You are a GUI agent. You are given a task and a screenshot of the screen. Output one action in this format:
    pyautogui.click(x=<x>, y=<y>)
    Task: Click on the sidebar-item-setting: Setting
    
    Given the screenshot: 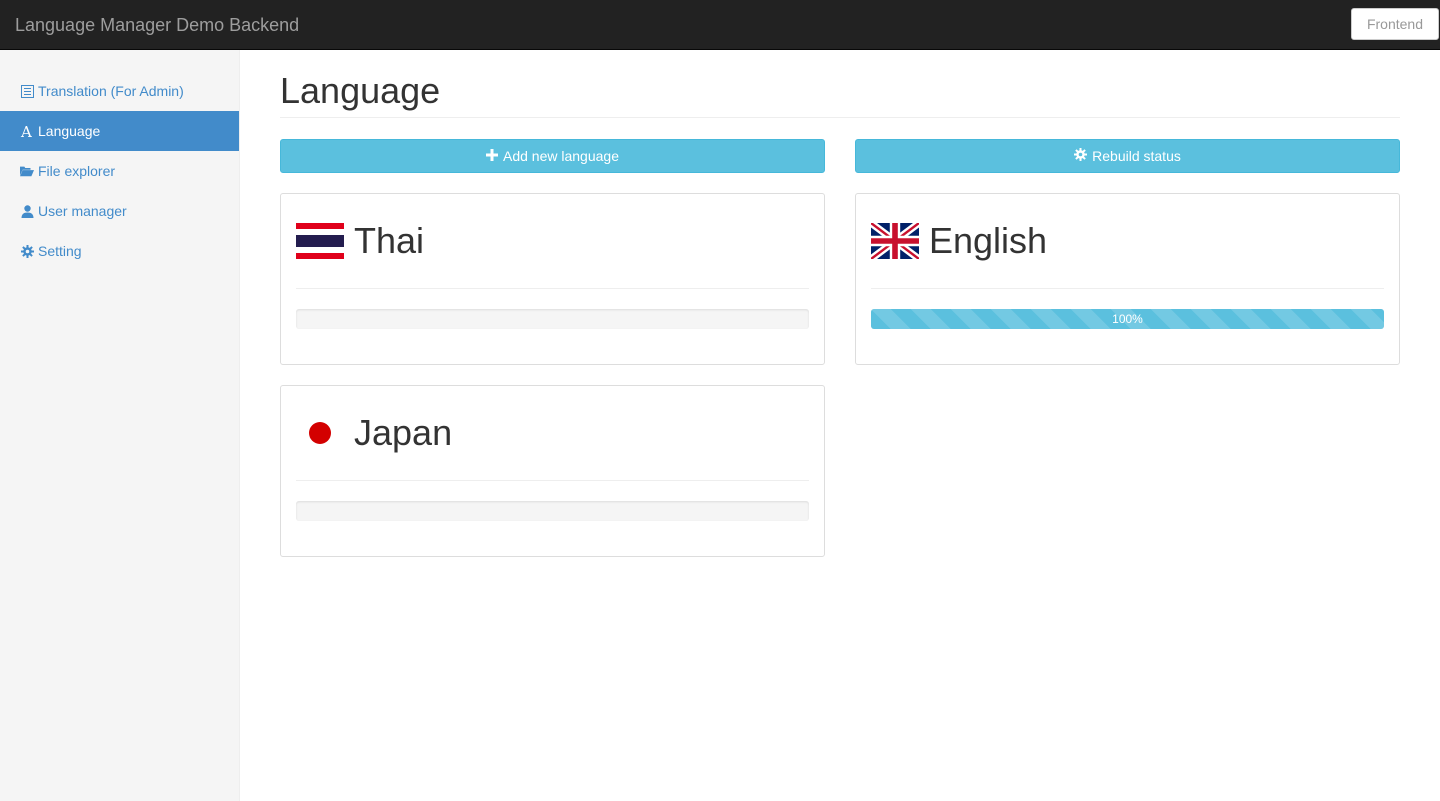 What is the action you would take?
    pyautogui.click(x=119, y=251)
    